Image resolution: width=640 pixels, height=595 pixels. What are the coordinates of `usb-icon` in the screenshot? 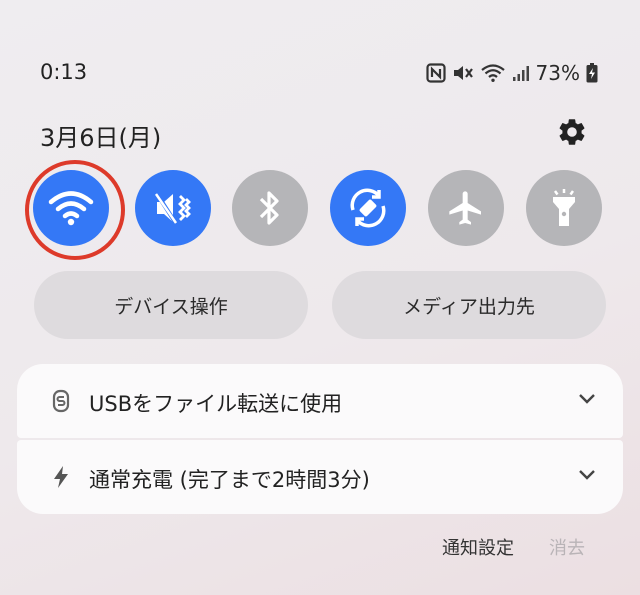 It's located at (61, 401).